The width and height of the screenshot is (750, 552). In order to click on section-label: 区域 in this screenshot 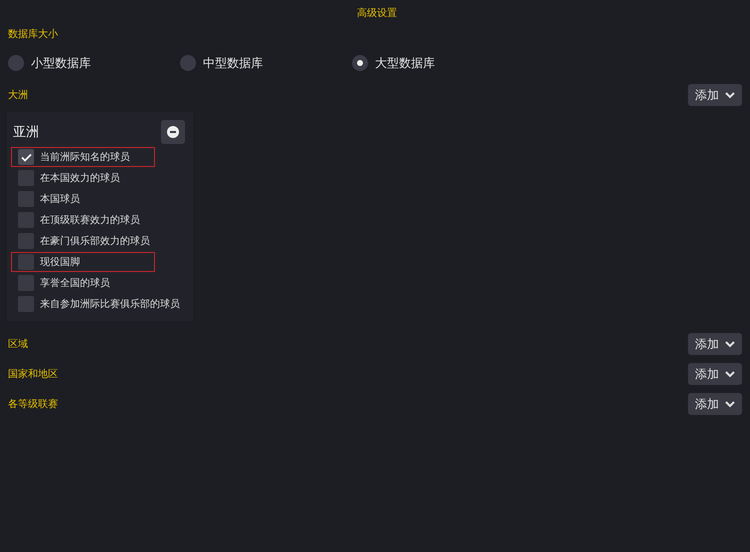, I will do `click(18, 344)`.